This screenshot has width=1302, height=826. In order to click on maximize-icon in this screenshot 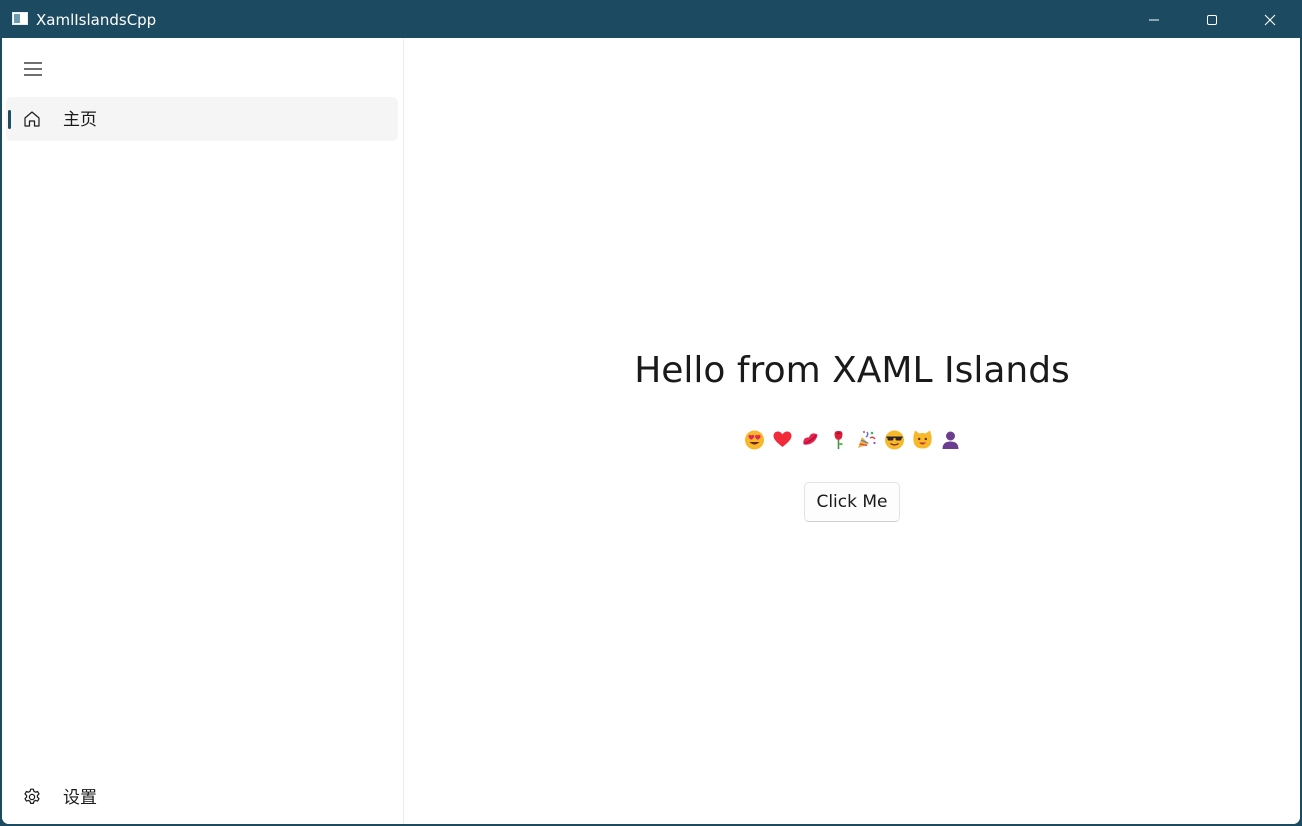, I will do `click(1212, 19)`.